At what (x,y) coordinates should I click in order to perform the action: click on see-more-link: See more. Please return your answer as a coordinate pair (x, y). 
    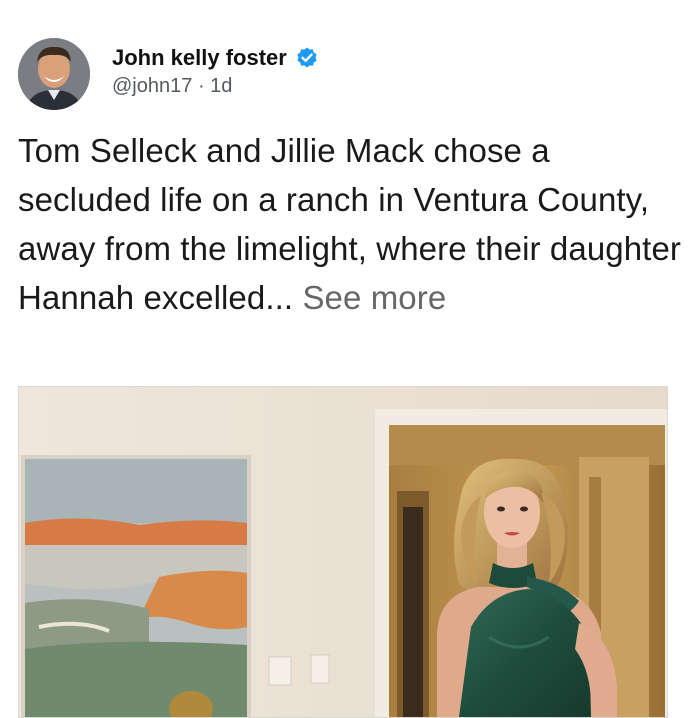
    Looking at the image, I should click on (374, 297).